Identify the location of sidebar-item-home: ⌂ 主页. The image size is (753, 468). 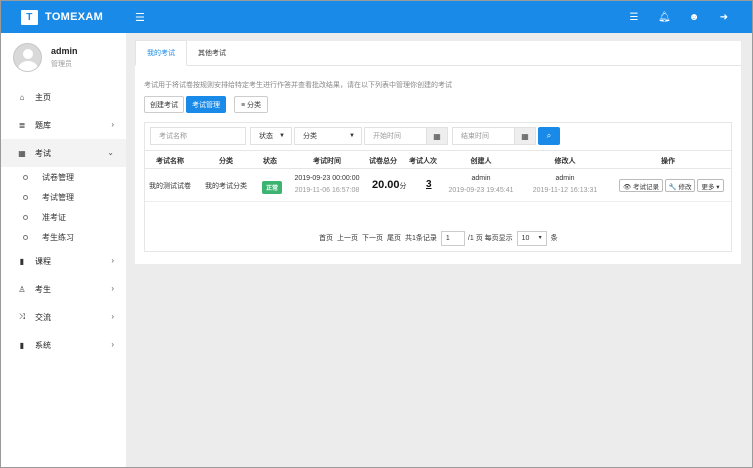
(63, 97).